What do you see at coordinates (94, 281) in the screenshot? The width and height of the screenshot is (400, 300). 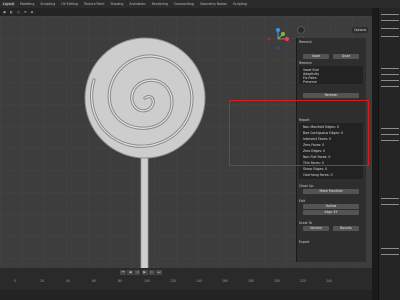 I see `frame-tick: 60` at bounding box center [94, 281].